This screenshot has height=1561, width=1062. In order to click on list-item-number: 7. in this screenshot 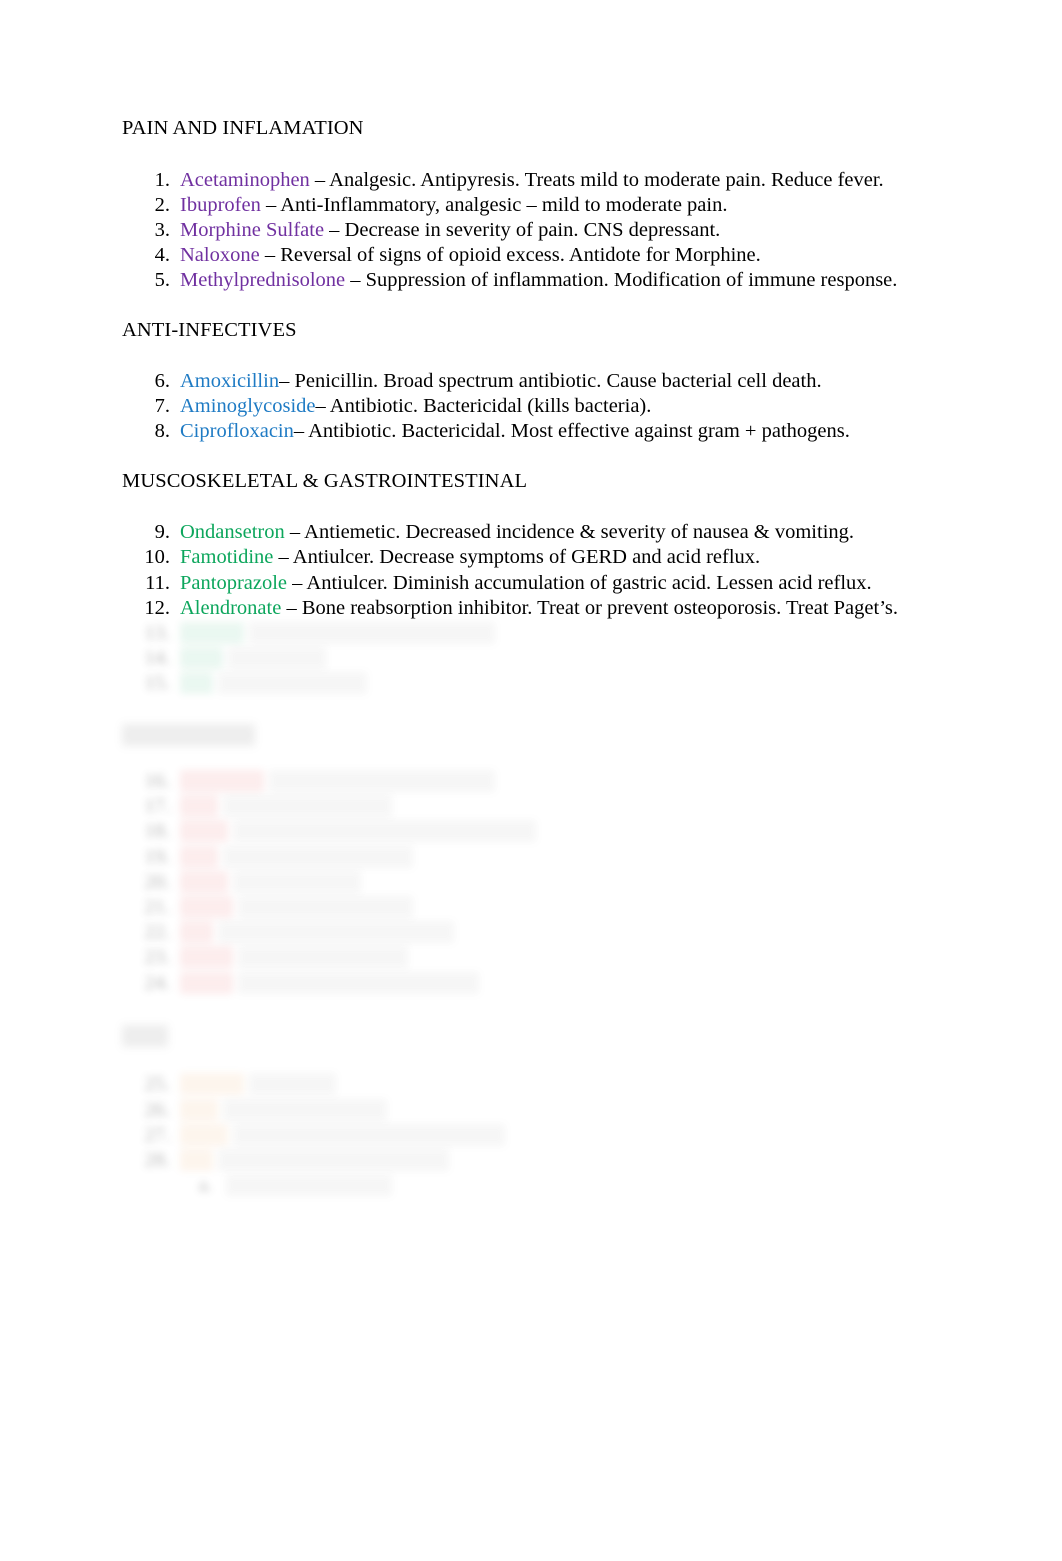, I will do `click(162, 406)`.